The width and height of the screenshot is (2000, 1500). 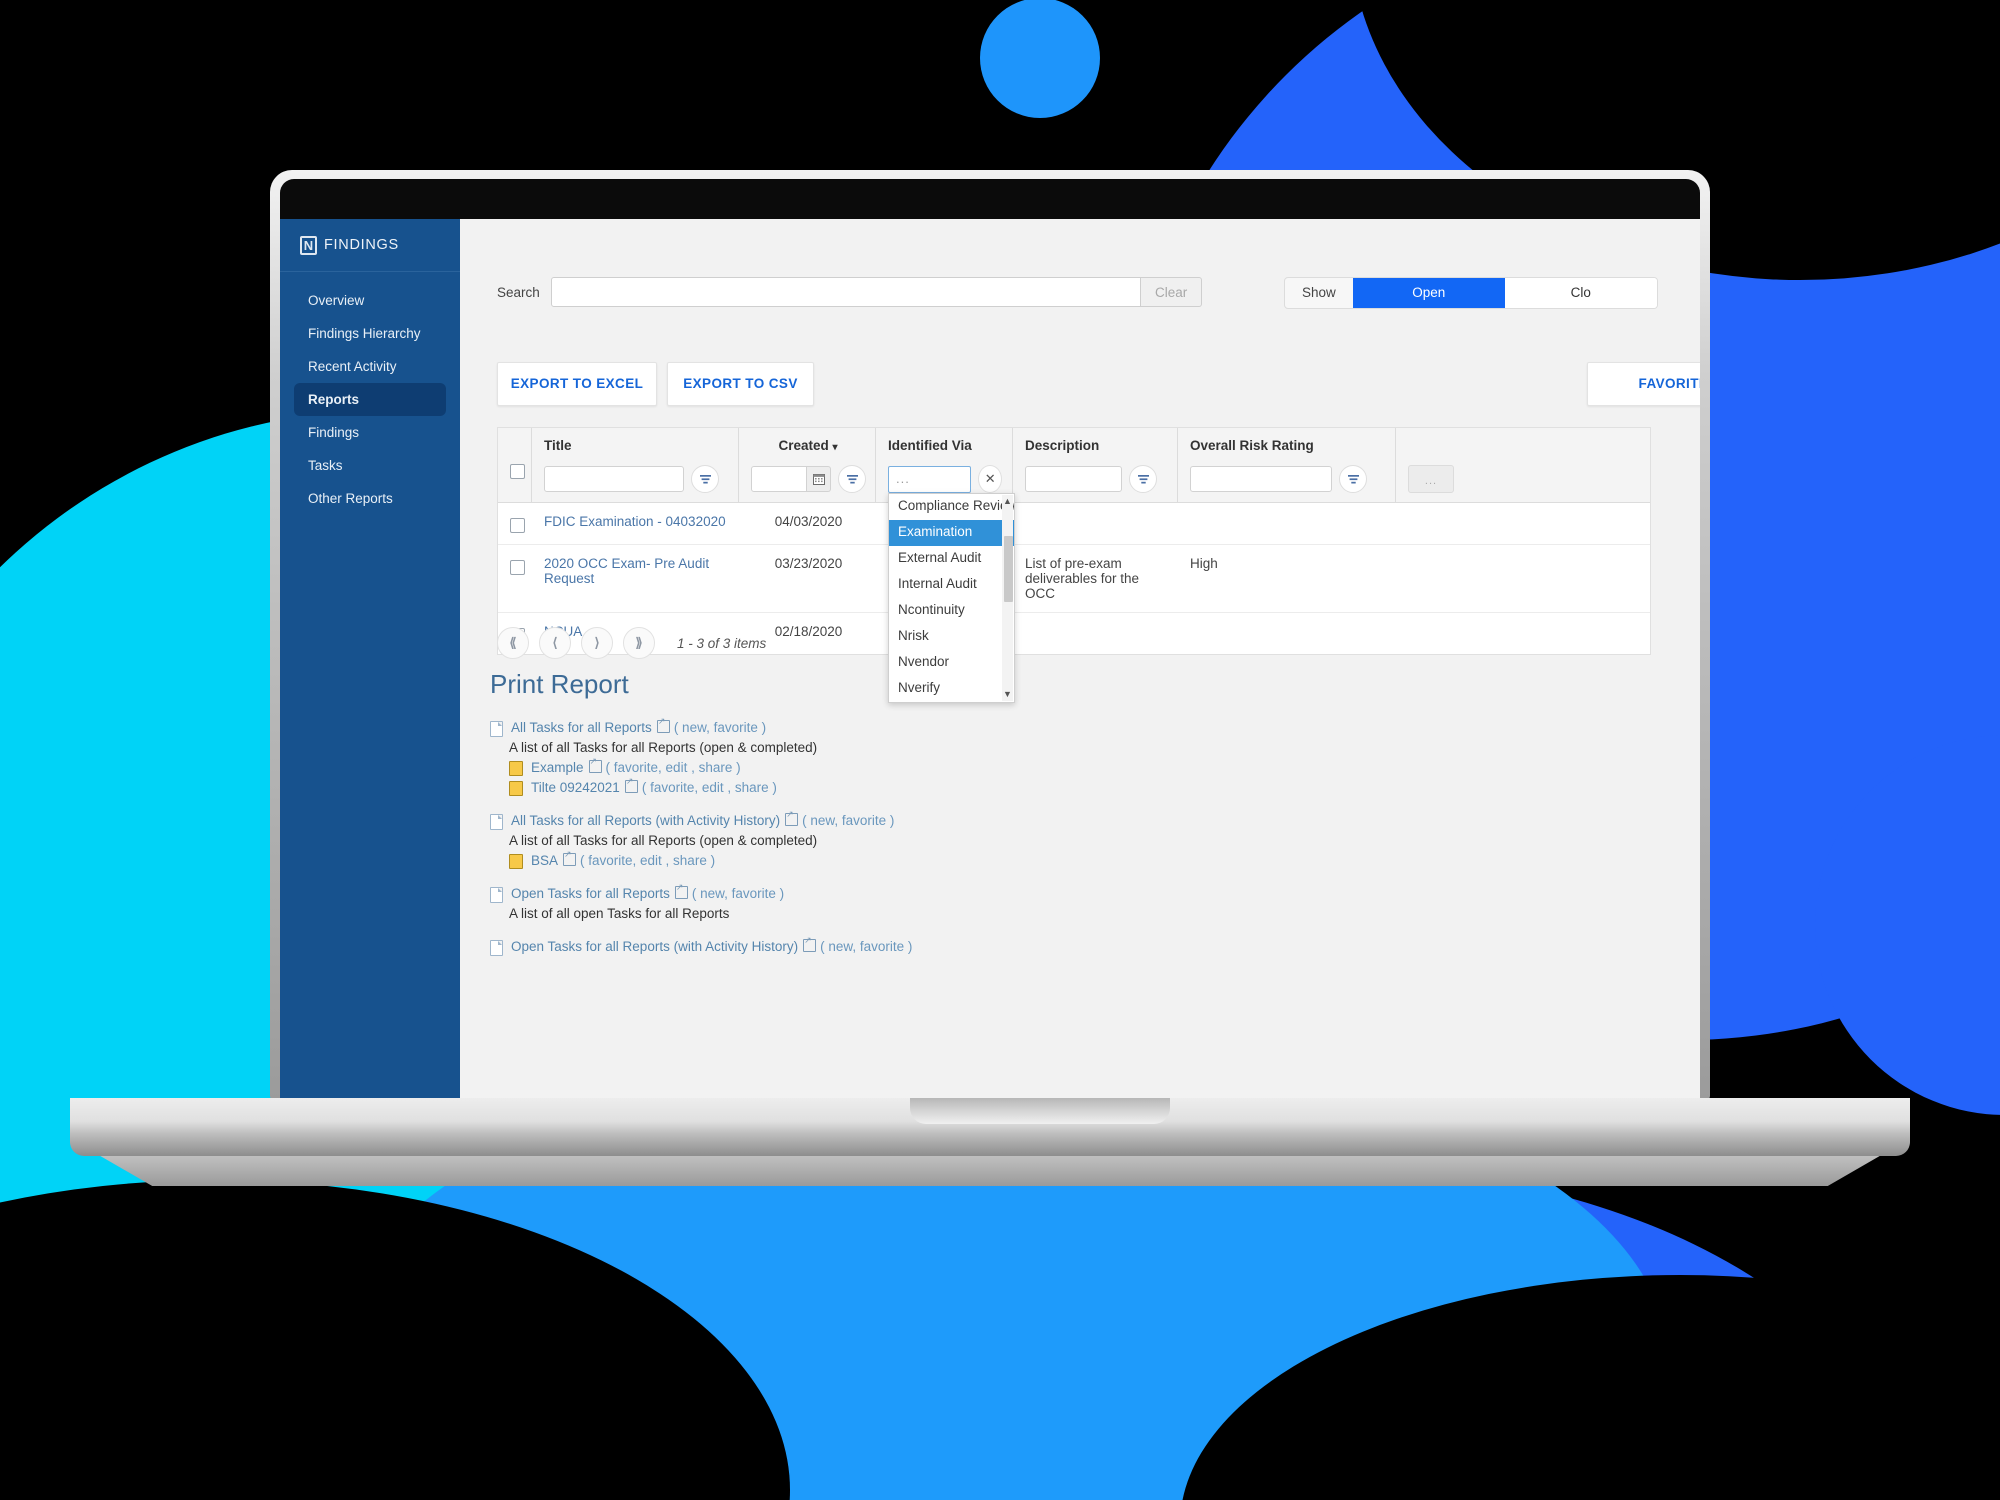 I want to click on risk-filter-input, so click(x=1261, y=479).